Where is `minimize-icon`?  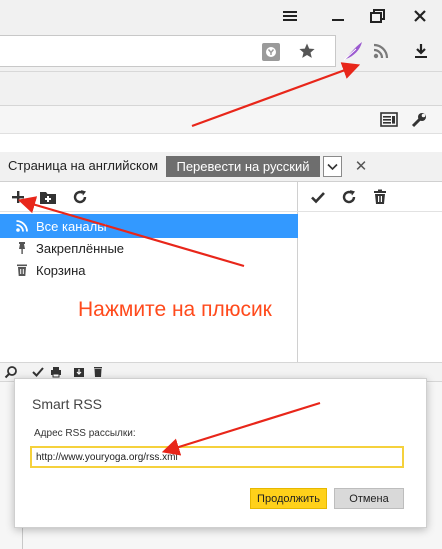
minimize-icon is located at coordinates (338, 16).